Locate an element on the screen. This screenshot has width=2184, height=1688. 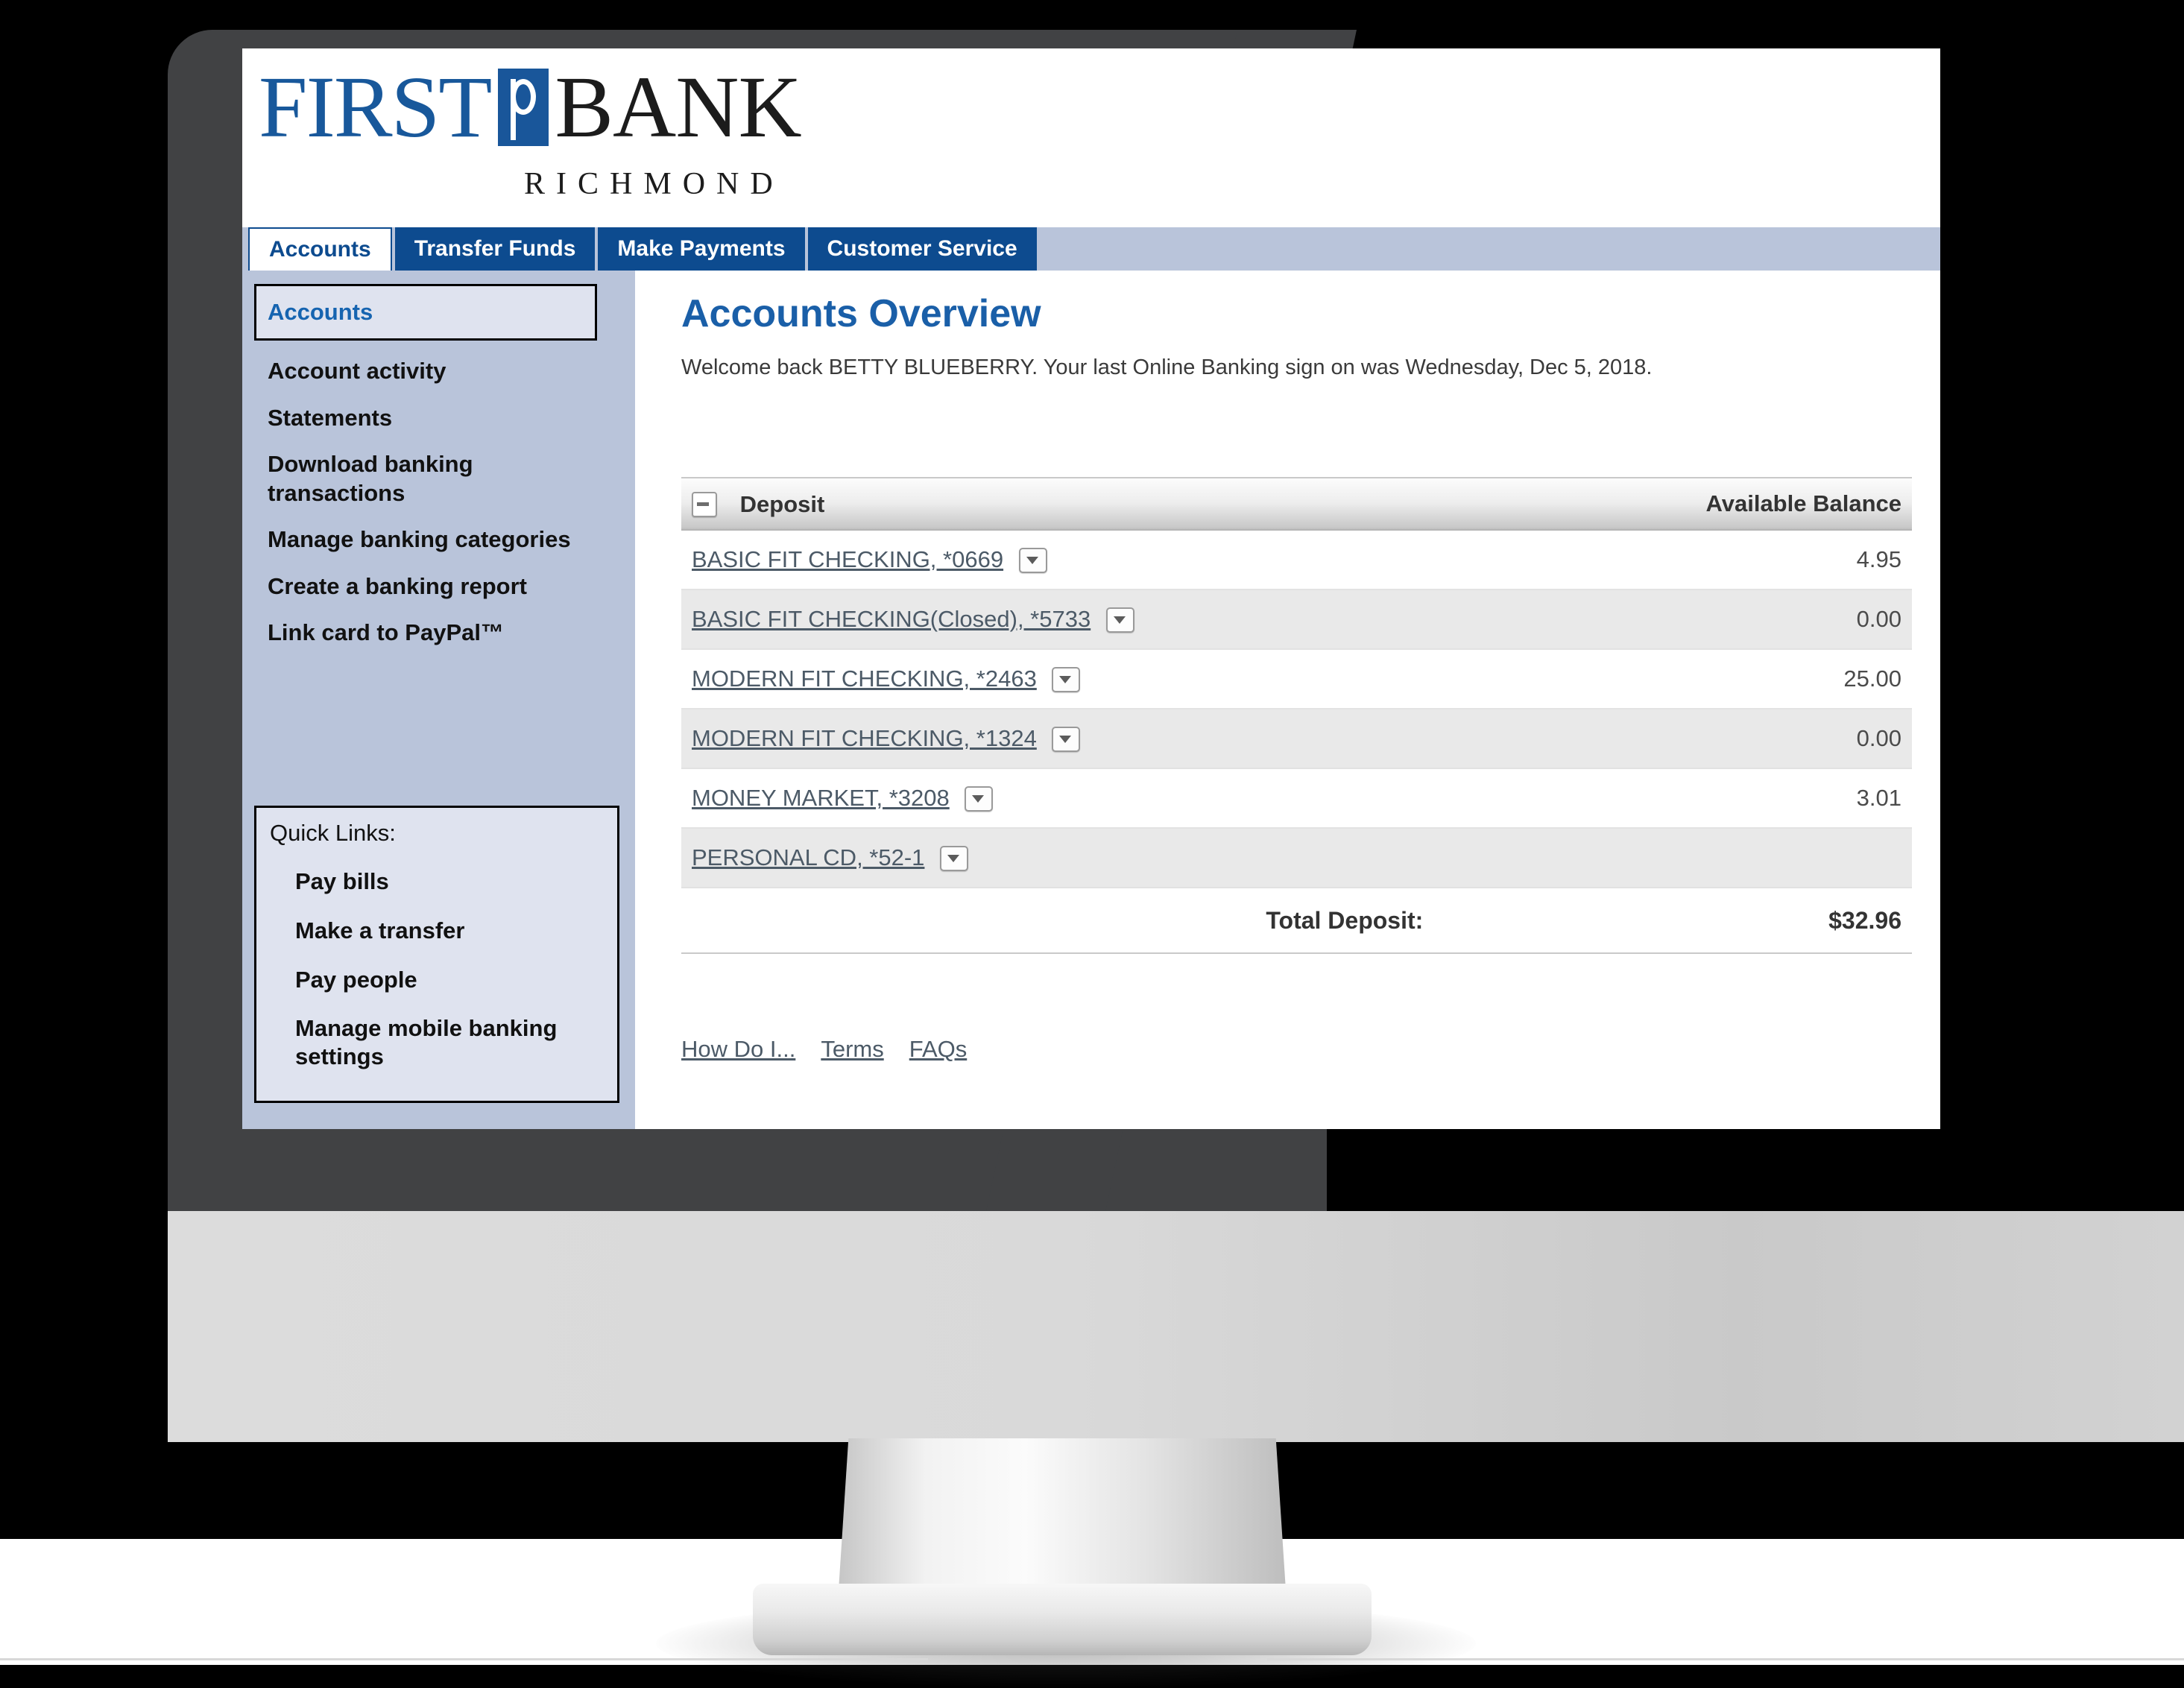
account-name-cell: BASIC FIT CHECKING(Closed), *5733 is located at coordinates (1101, 619).